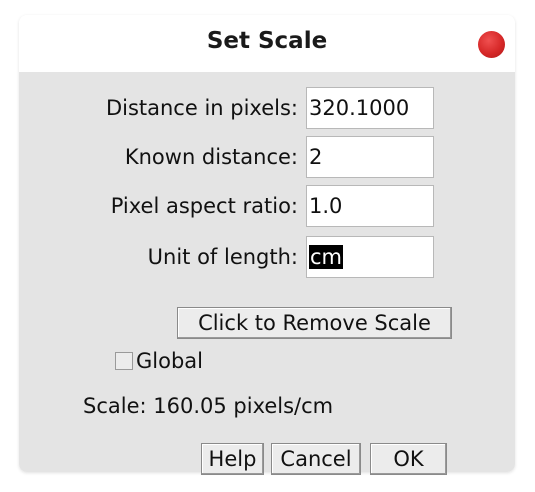 This screenshot has width=535, height=492. What do you see at coordinates (370, 157) in the screenshot?
I see `known-distance-field: 2` at bounding box center [370, 157].